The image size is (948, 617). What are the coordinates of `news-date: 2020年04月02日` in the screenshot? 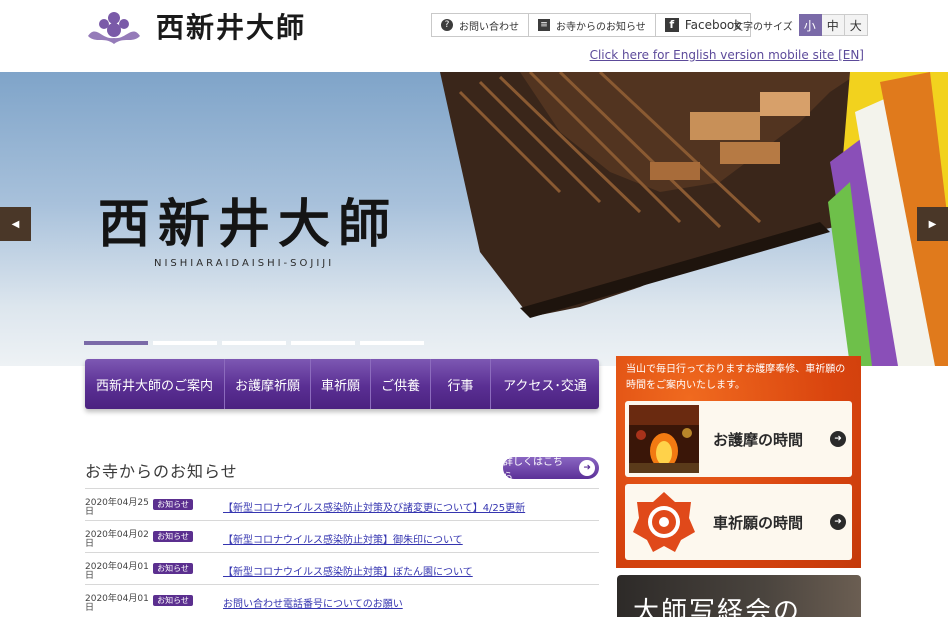 It's located at (117, 539).